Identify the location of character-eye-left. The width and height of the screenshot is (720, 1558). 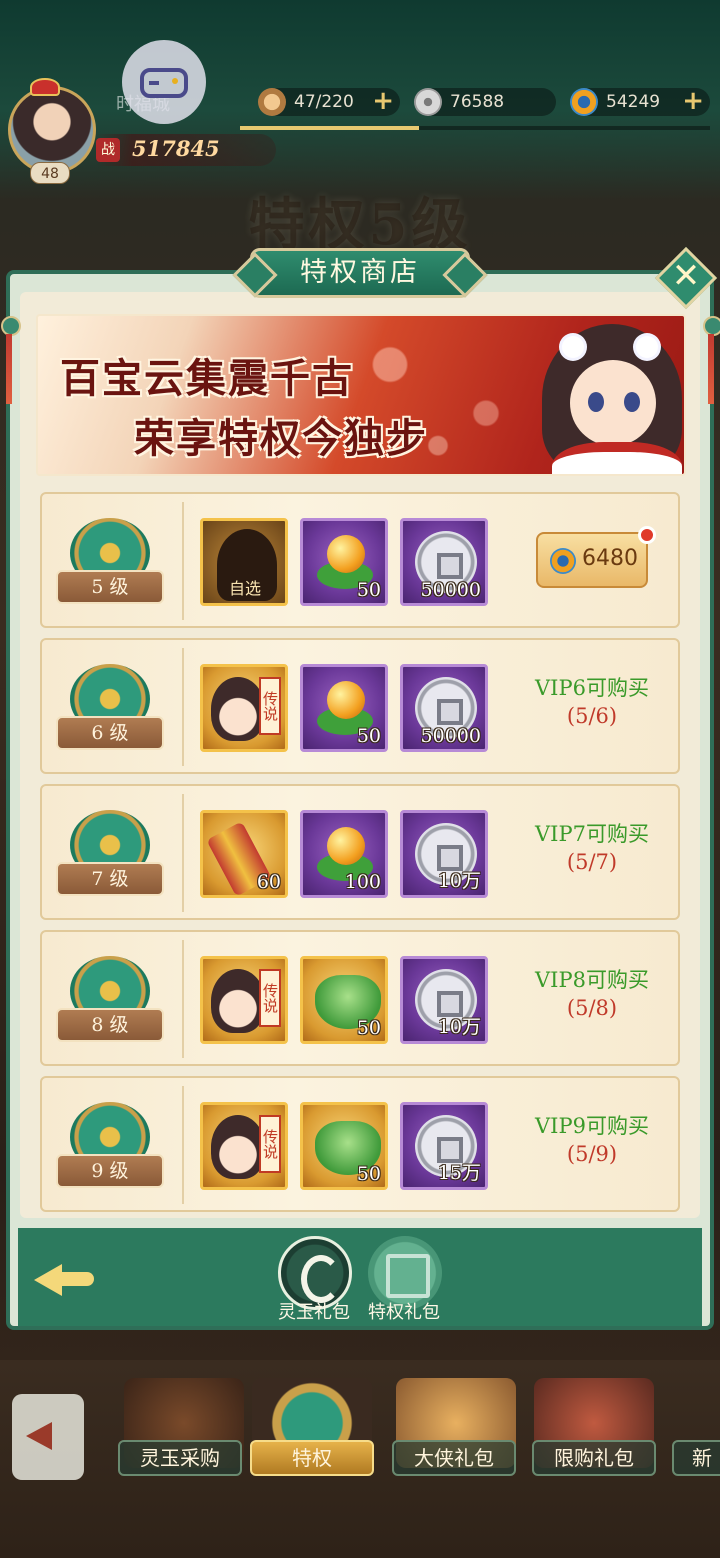
(596, 402).